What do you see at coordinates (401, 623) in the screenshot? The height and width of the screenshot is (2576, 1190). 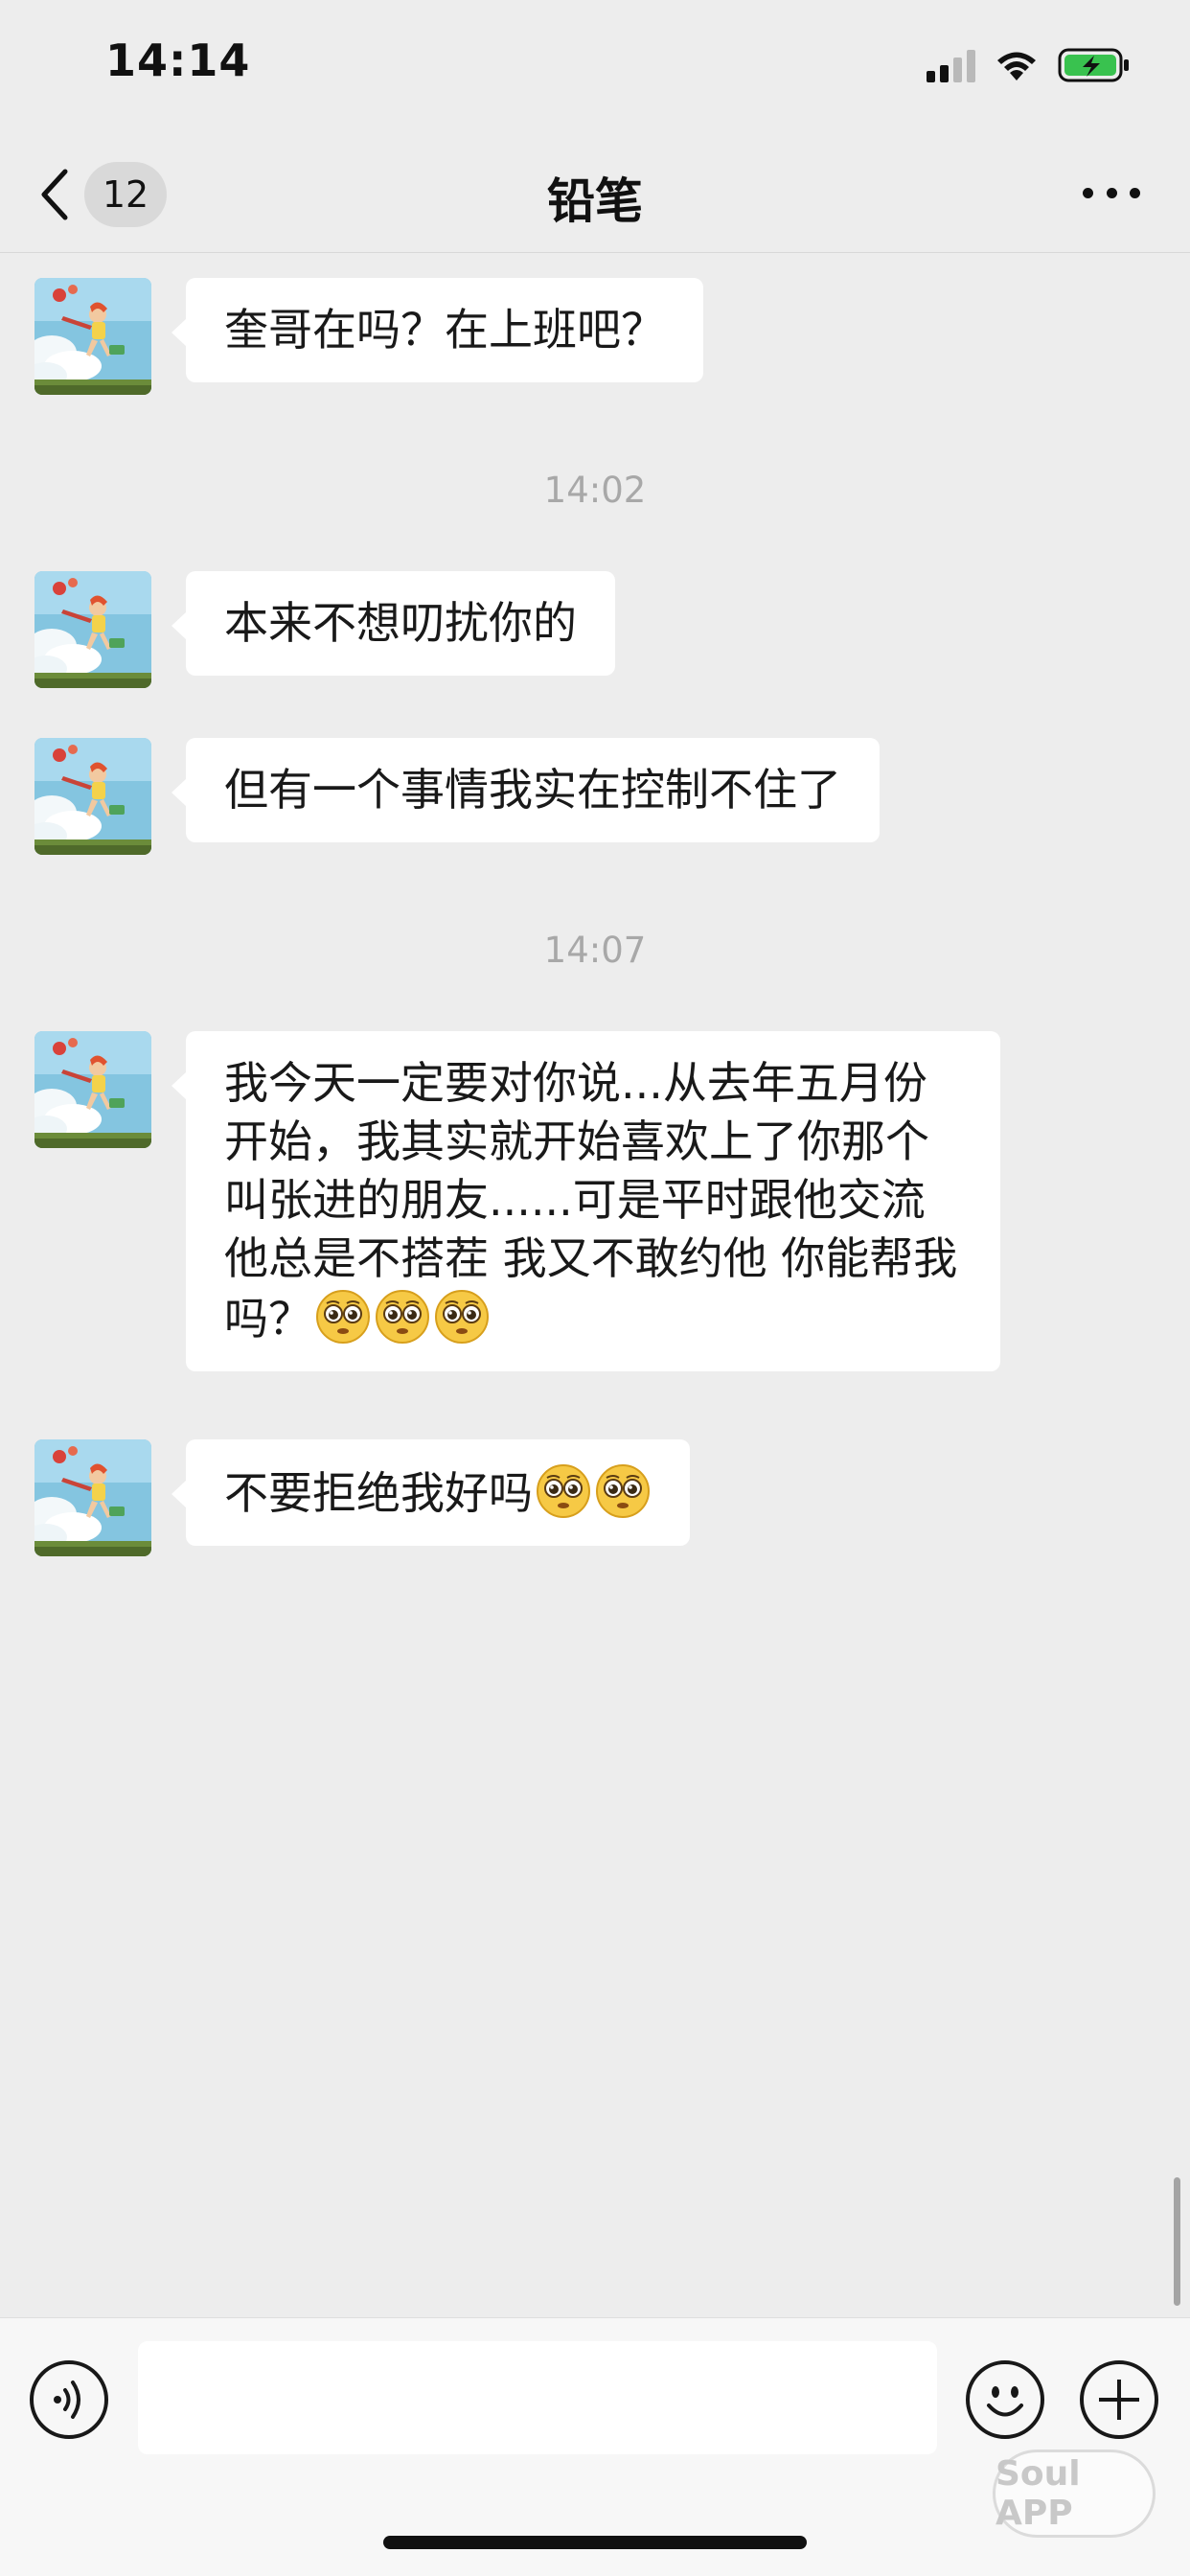 I see `message-text: 本来不想叨扰你的` at bounding box center [401, 623].